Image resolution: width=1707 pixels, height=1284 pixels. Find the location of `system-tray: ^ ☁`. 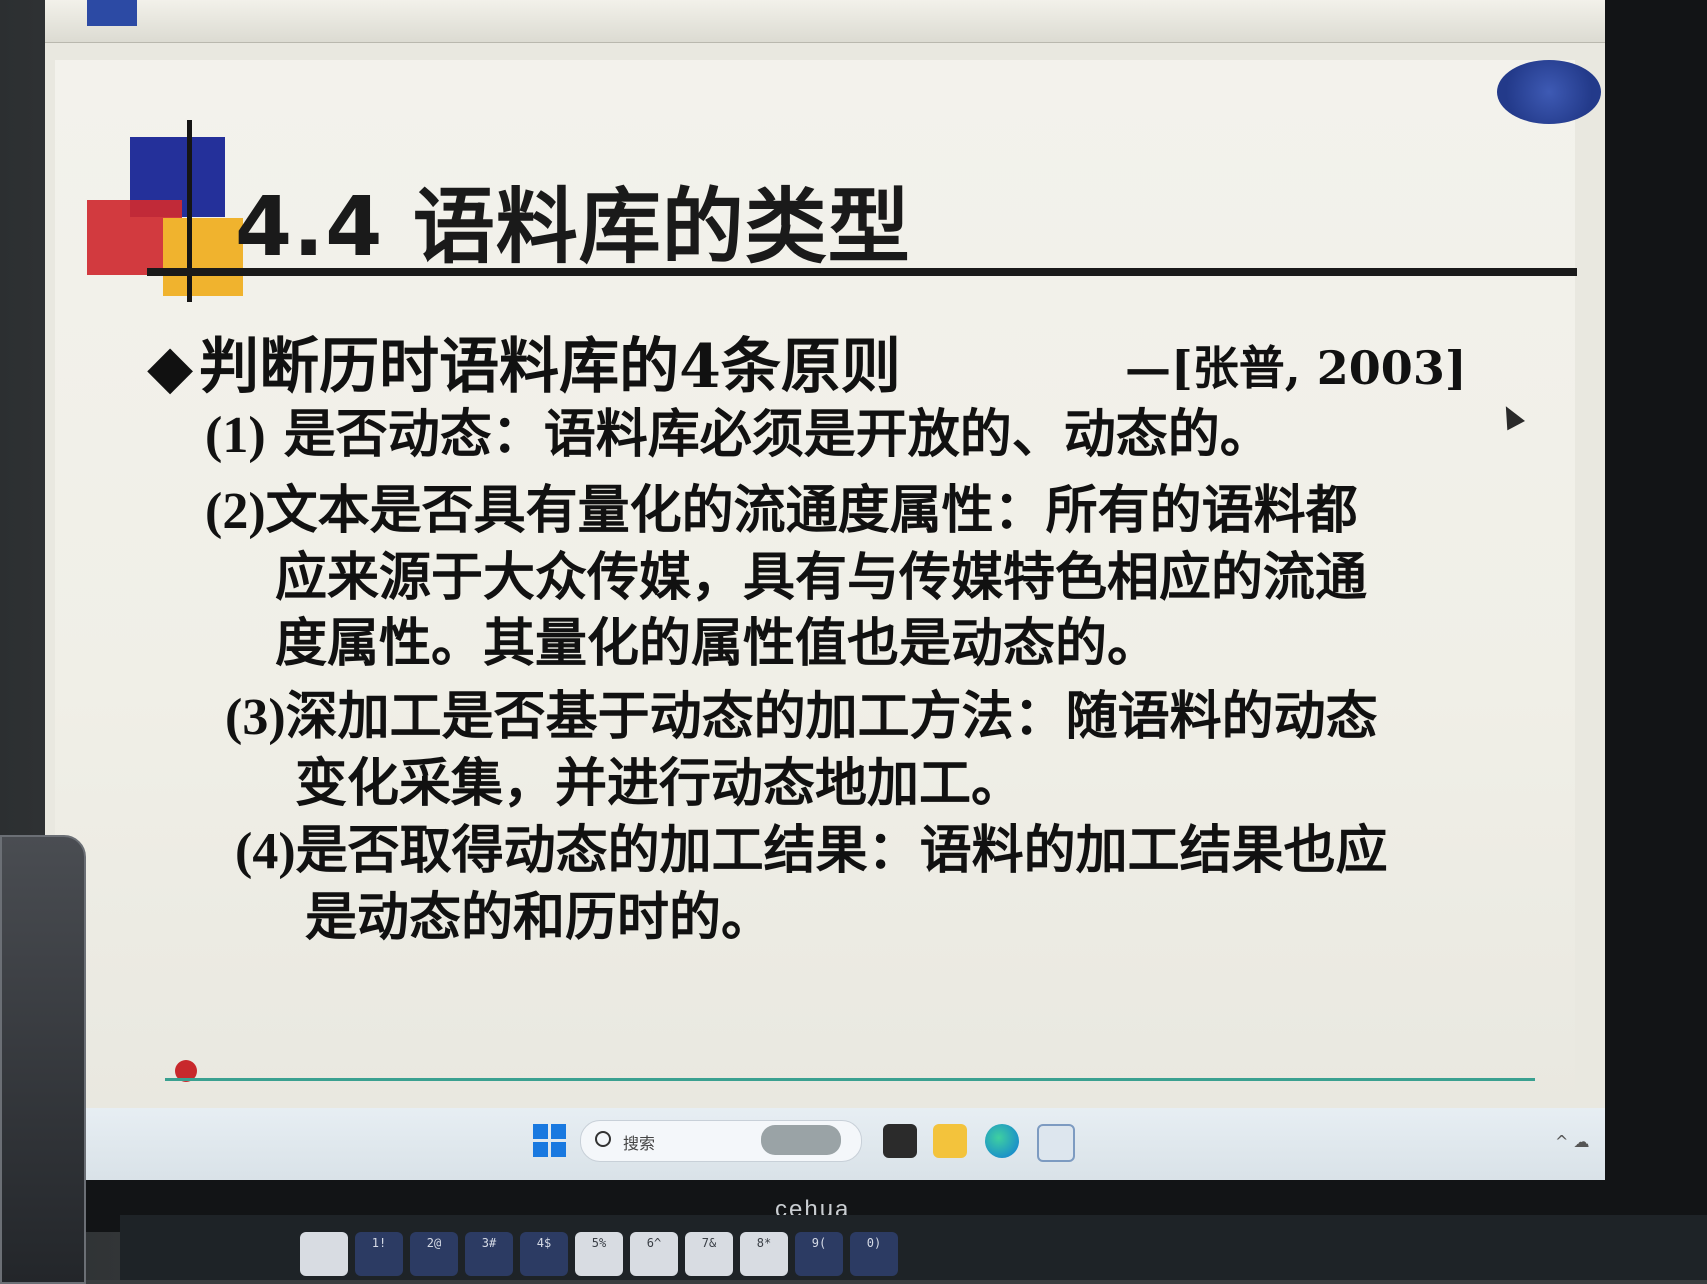

system-tray: ^ ☁ is located at coordinates (1572, 1141).